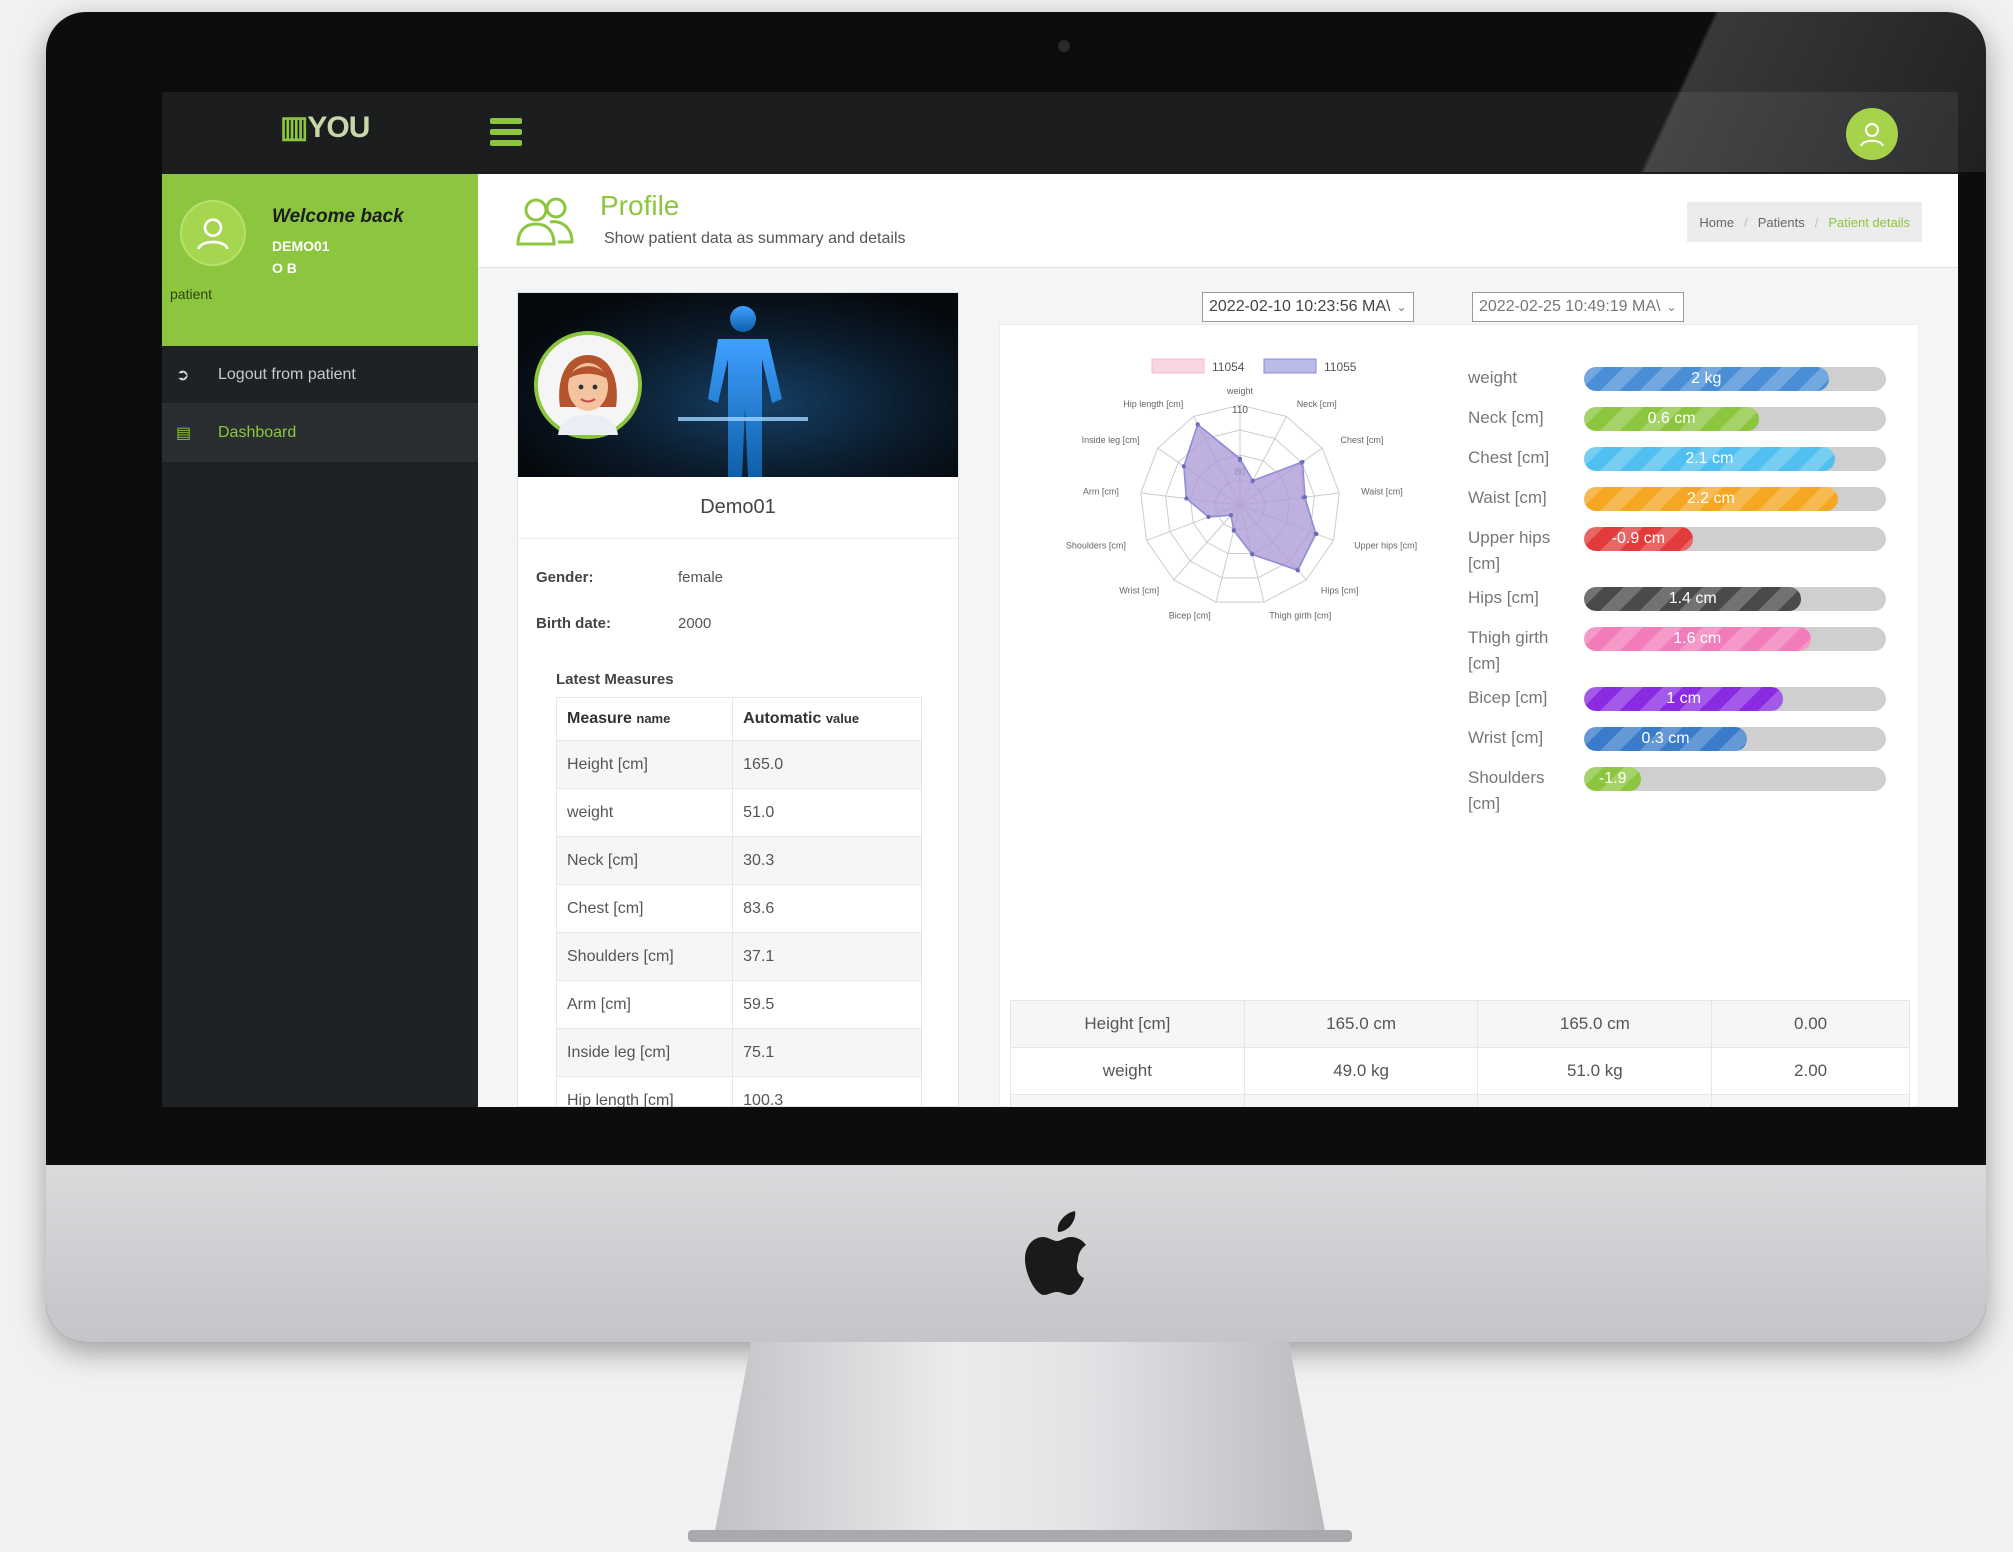 The image size is (2013, 1552). I want to click on table-row: Shoulders [cm] 37.1, so click(738, 956).